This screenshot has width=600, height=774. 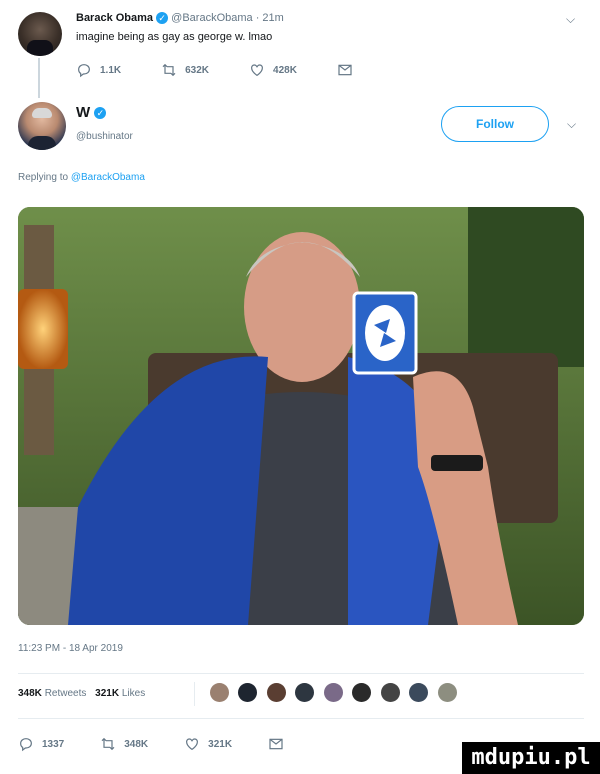 What do you see at coordinates (70, 648) in the screenshot?
I see `tweet-timestamp: 11:23 PM - 18 Apr 2019` at bounding box center [70, 648].